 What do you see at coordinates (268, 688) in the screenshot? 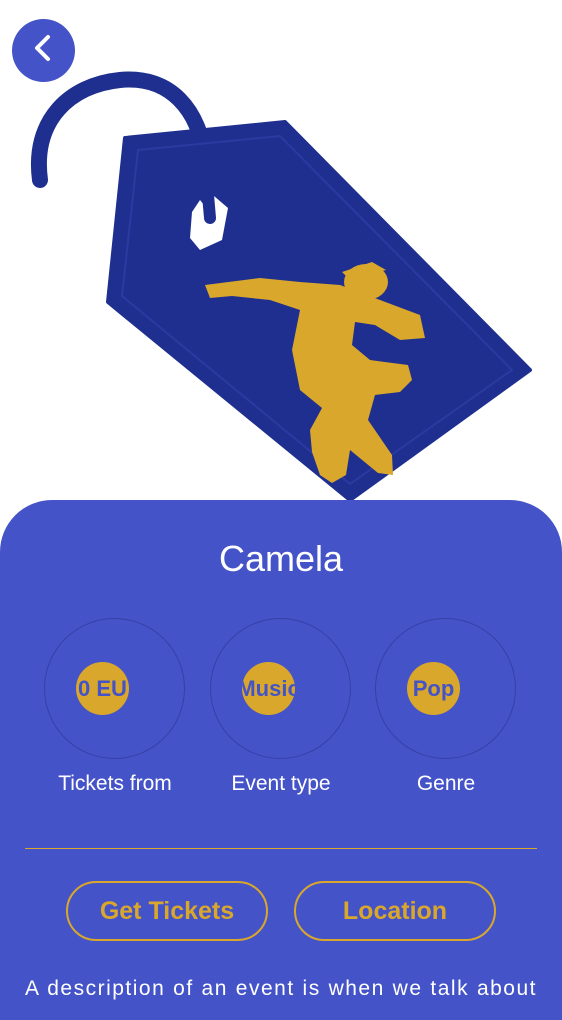
I see `stat-value-badge: Music` at bounding box center [268, 688].